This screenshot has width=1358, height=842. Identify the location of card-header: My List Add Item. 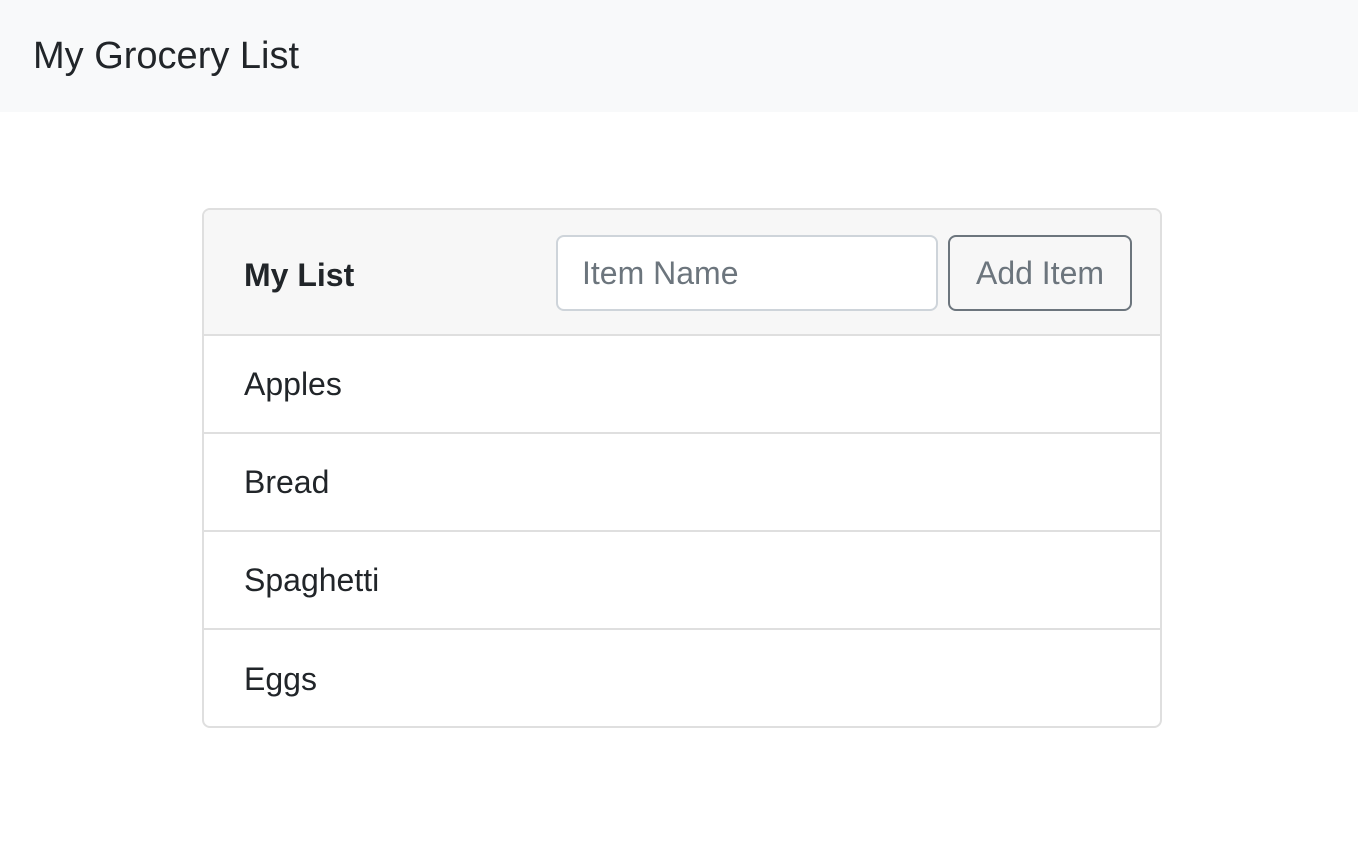
(682, 273).